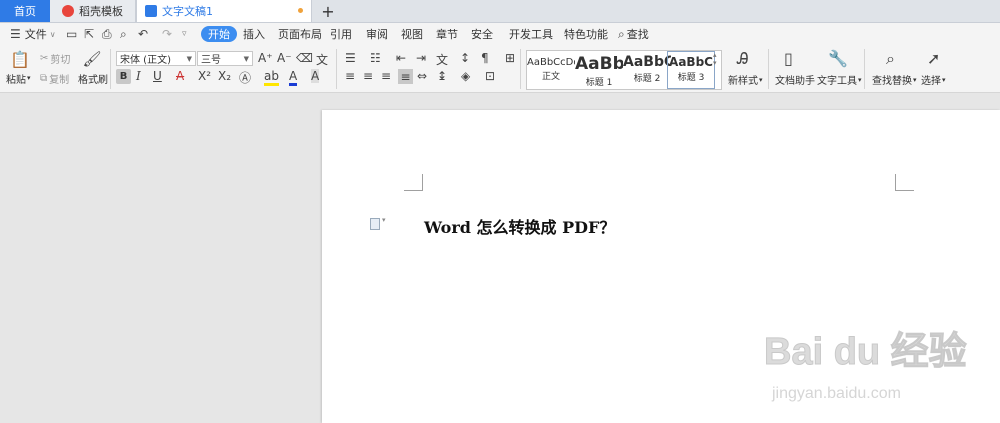 The width and height of the screenshot is (1000, 423). I want to click on highlight-button: ab, so click(271, 77).